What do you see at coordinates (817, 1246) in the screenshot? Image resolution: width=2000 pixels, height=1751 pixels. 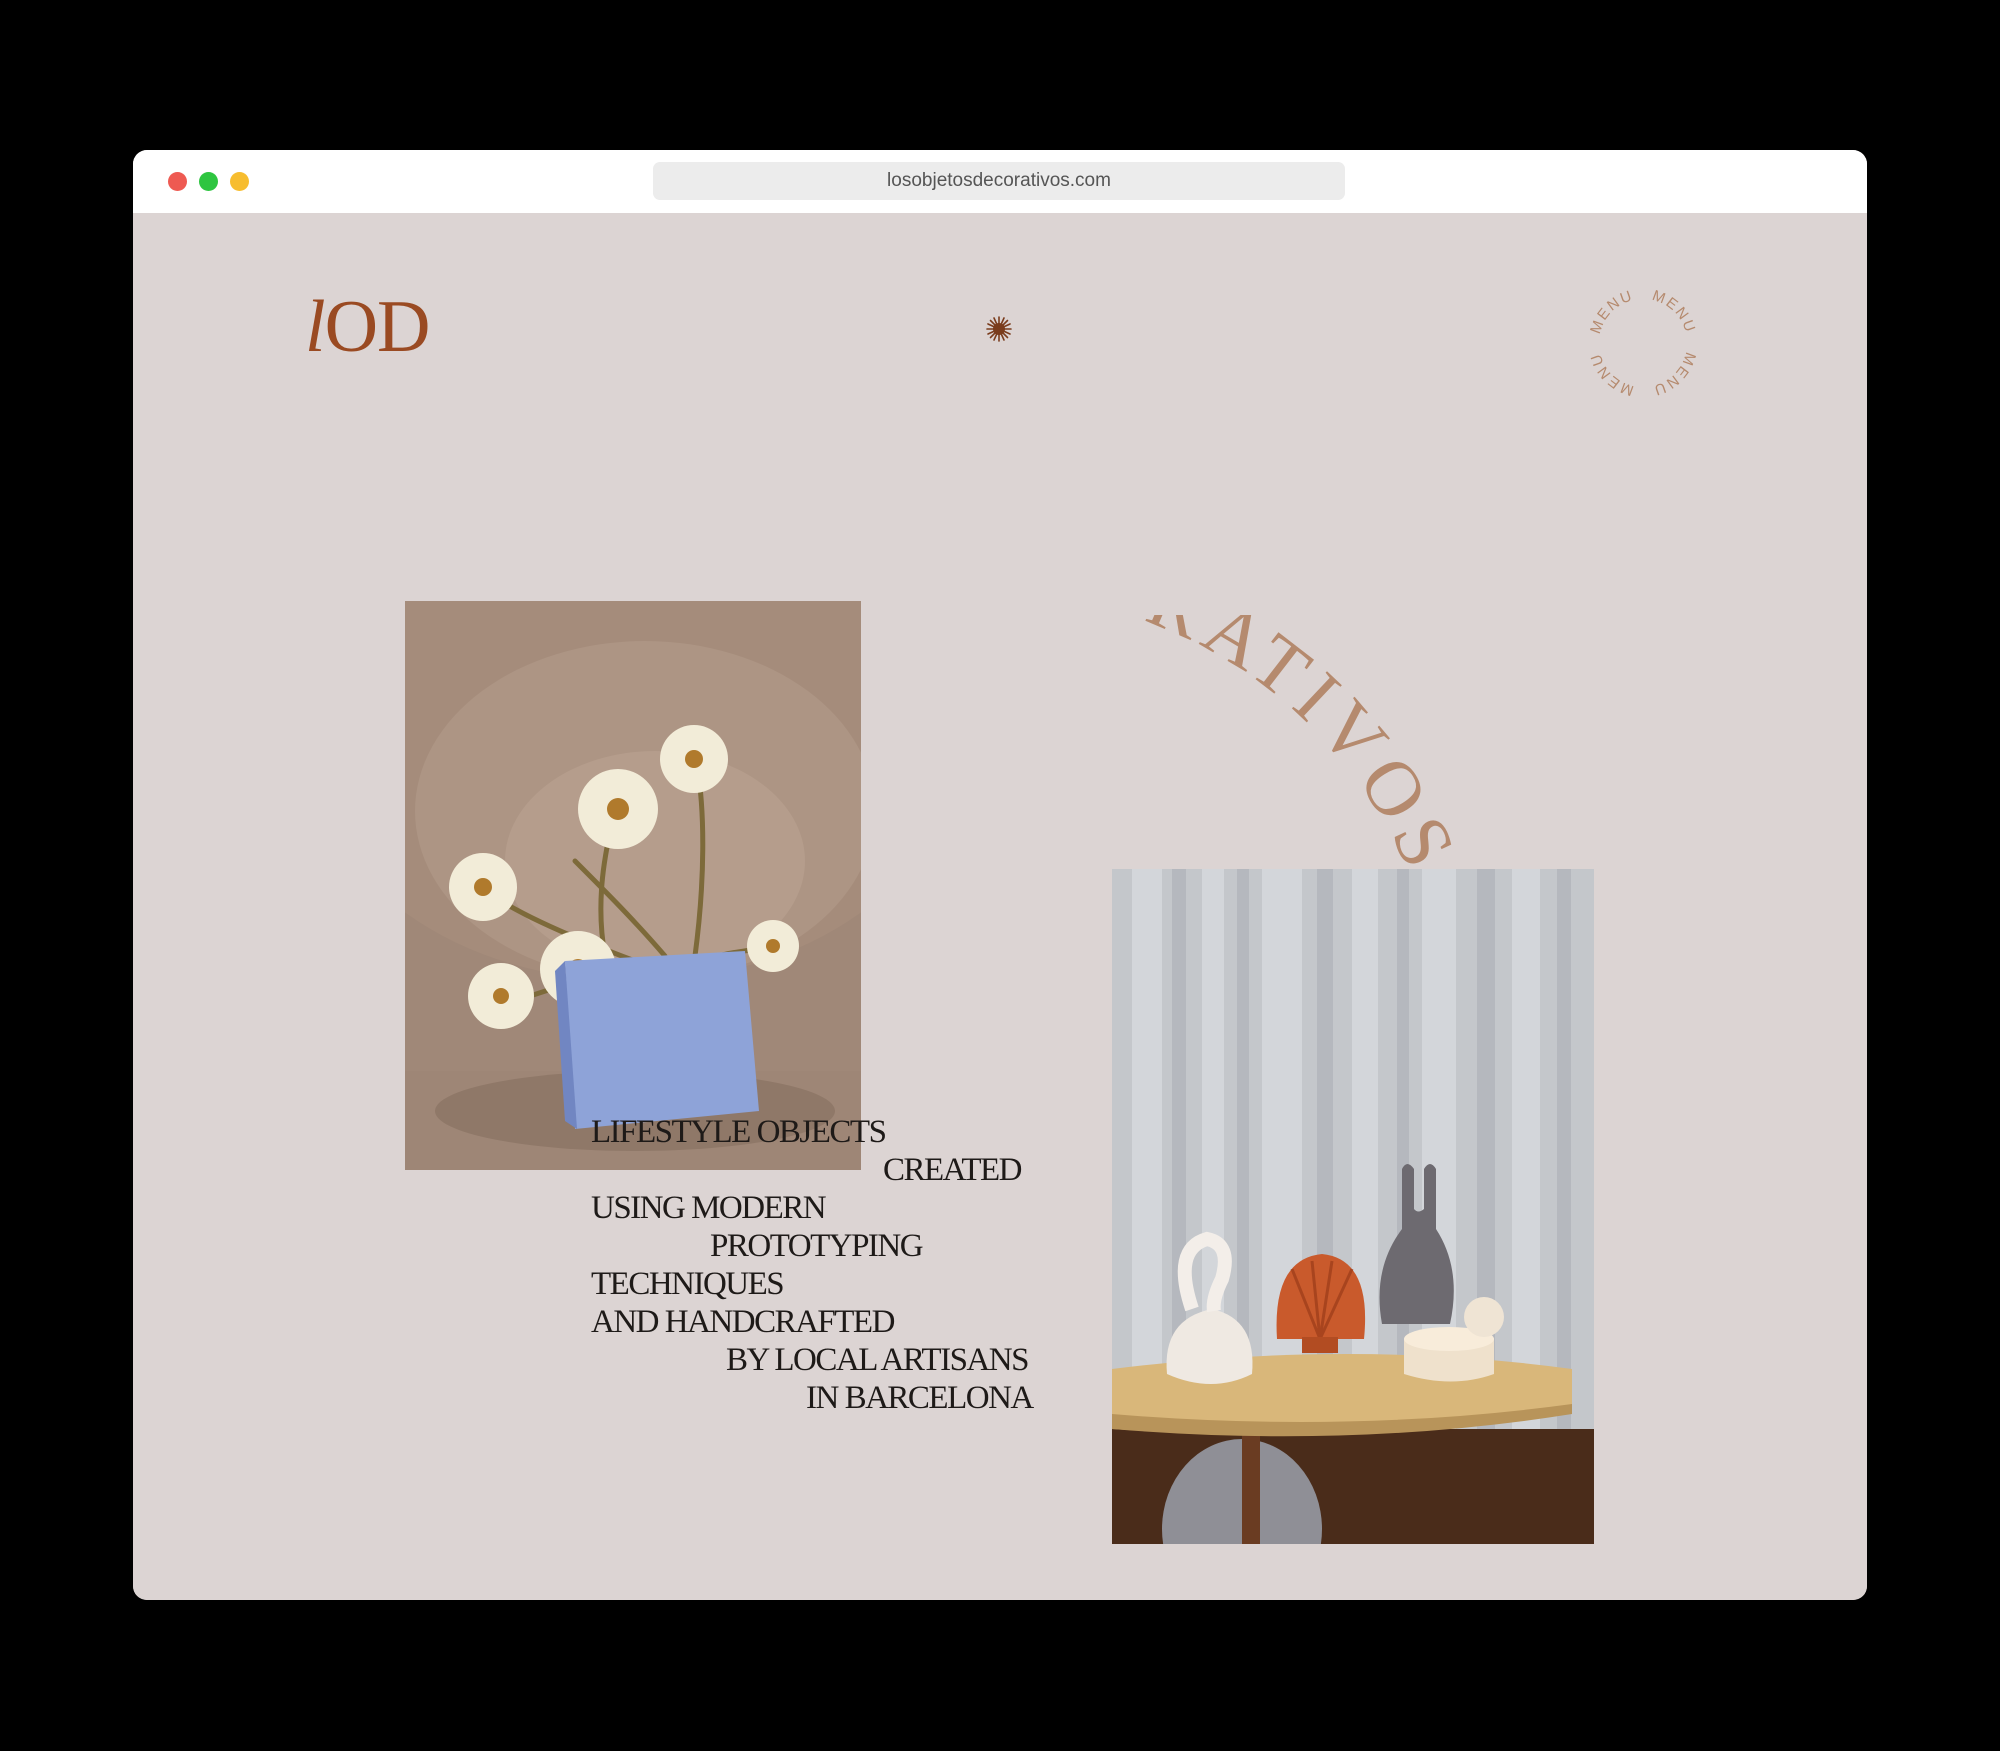 I see `tagline-line: PROTOTYPING` at bounding box center [817, 1246].